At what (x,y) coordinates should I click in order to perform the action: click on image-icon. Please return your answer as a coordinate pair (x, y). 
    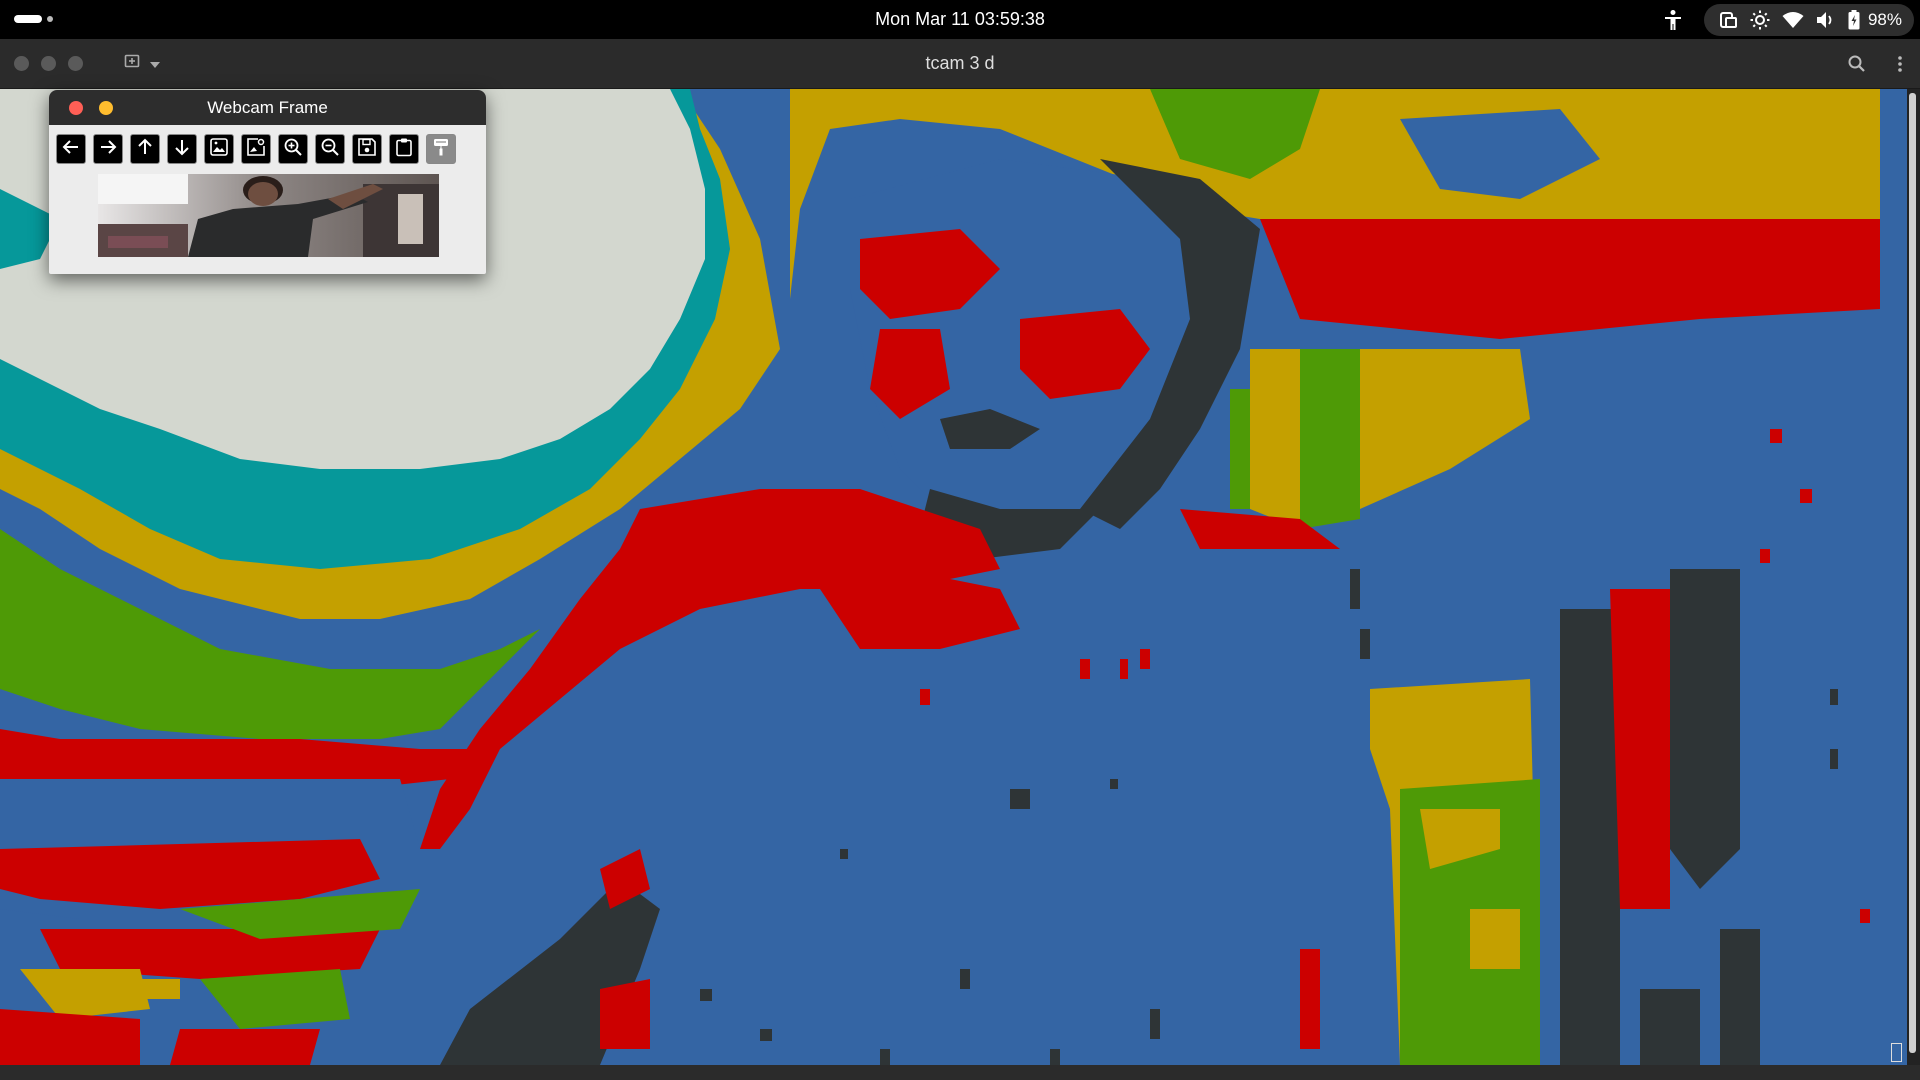
    Looking at the image, I should click on (219, 149).